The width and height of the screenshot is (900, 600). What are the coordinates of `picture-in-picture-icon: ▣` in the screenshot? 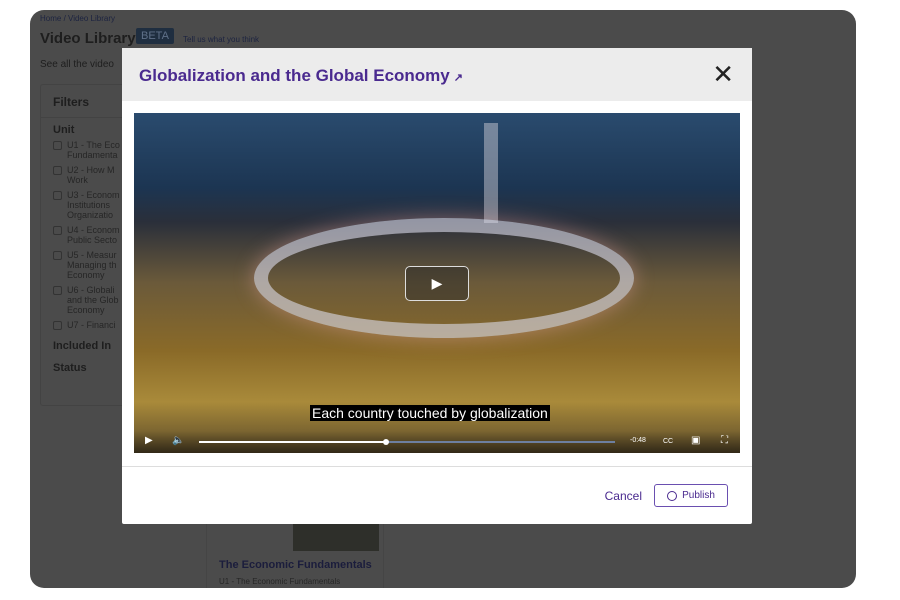 It's located at (695, 440).